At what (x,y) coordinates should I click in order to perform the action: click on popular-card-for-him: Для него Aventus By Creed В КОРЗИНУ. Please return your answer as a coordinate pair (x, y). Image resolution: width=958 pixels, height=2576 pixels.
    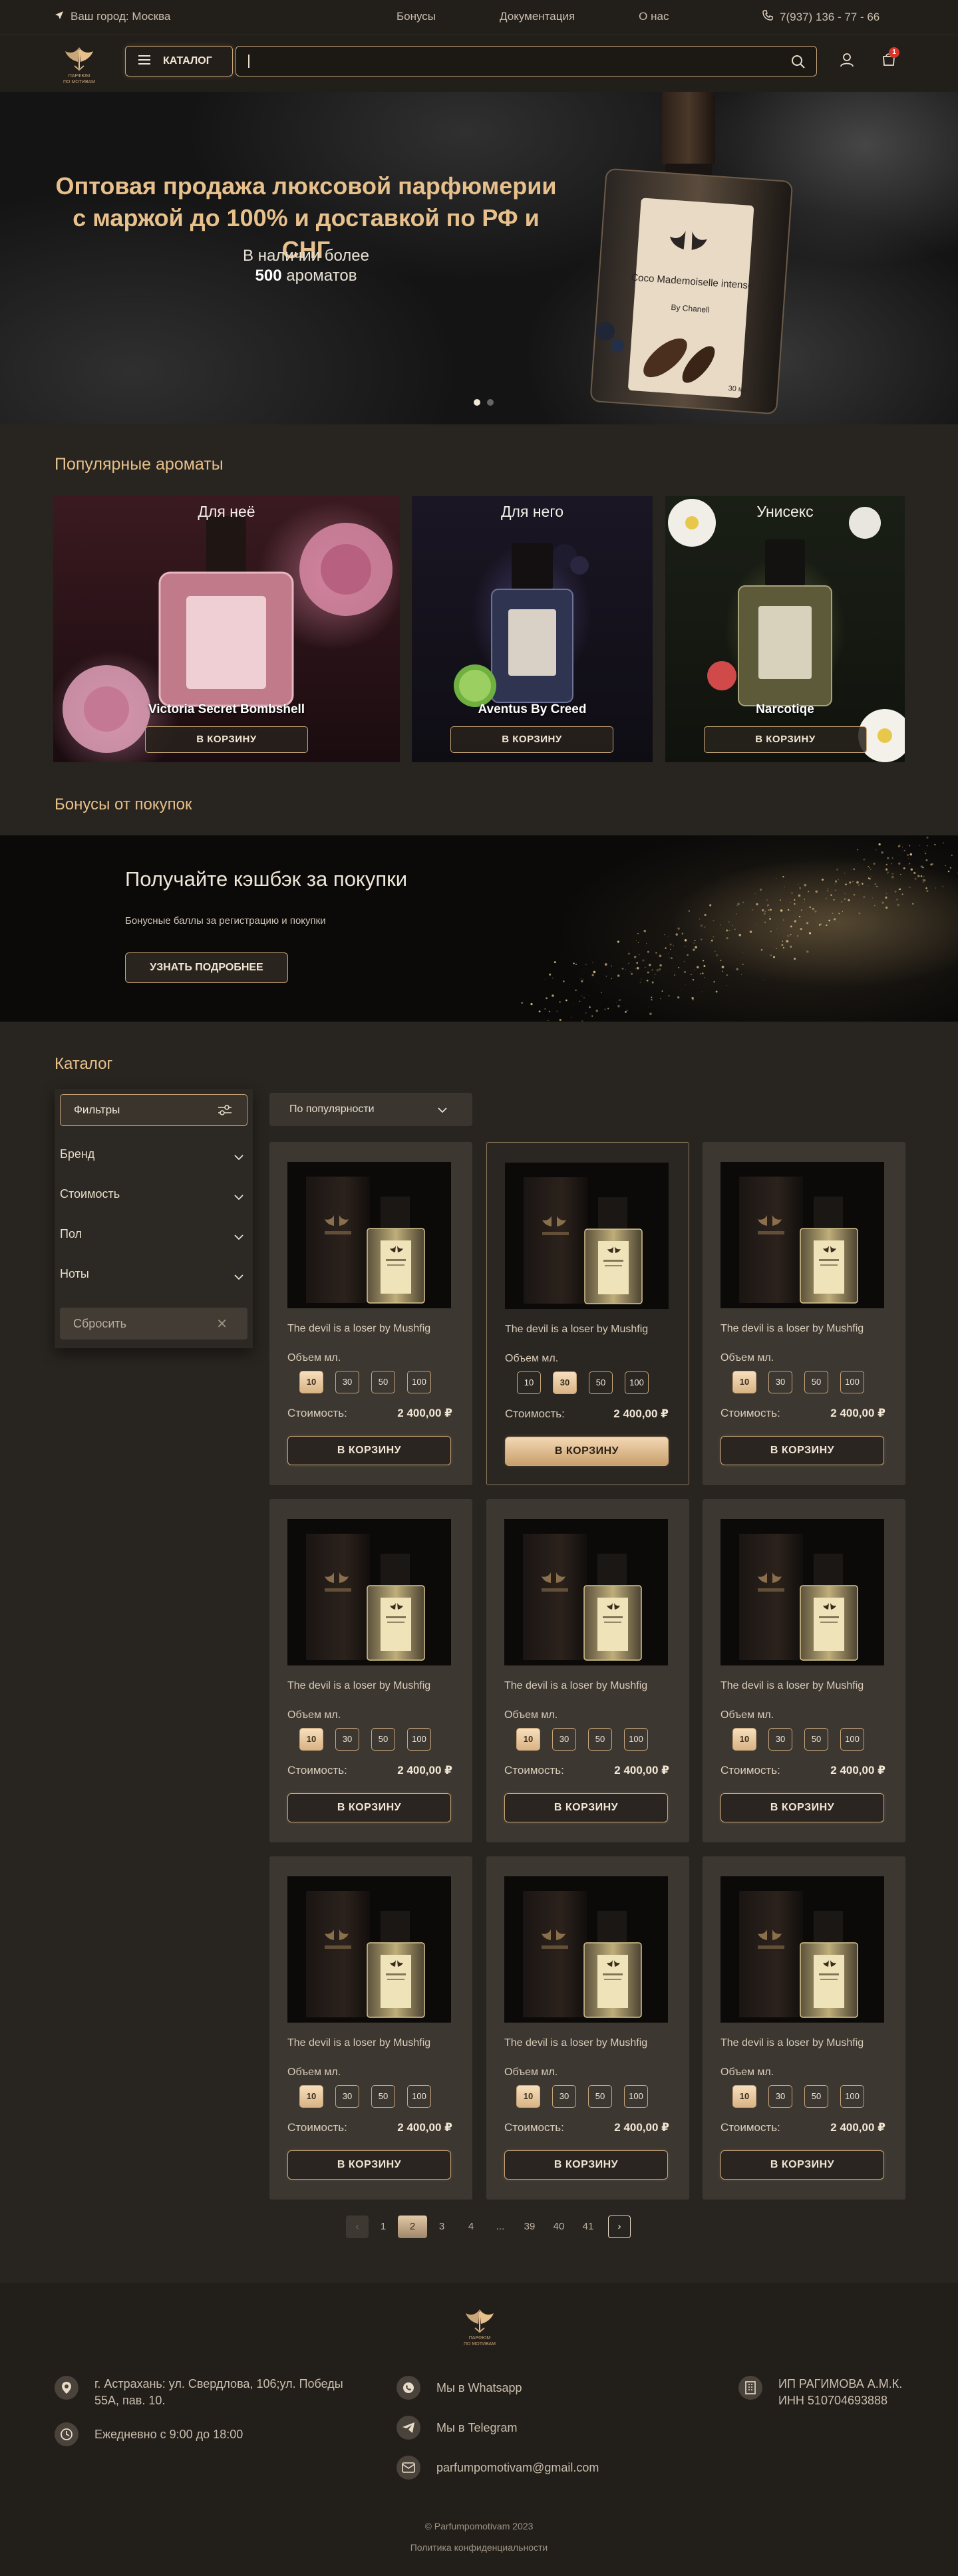
    Looking at the image, I should click on (532, 629).